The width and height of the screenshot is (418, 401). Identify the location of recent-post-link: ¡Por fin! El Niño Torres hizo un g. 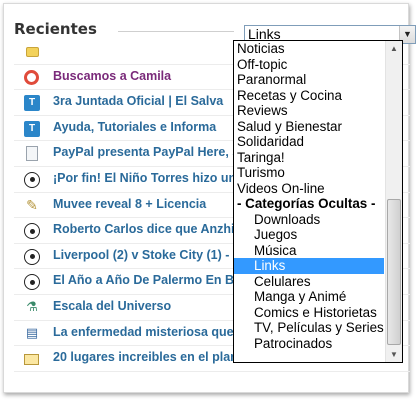
(150, 178).